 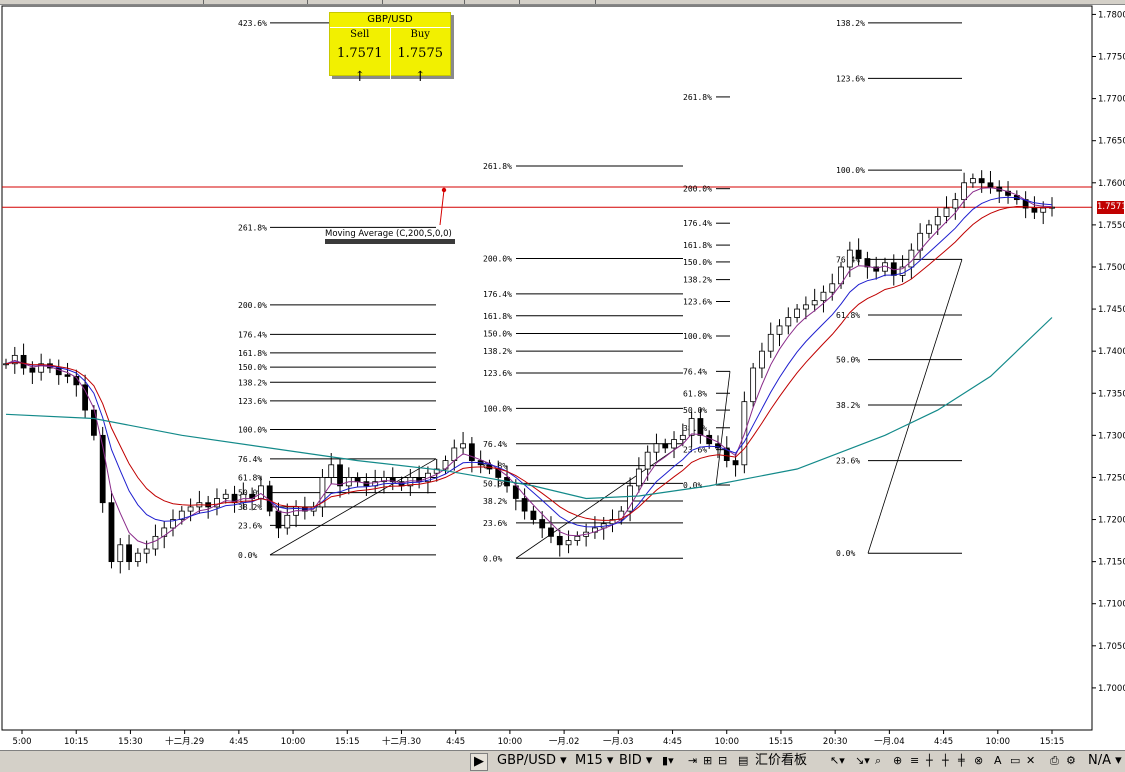 I want to click on fib-level-label: 76.4%, so click(x=250, y=459).